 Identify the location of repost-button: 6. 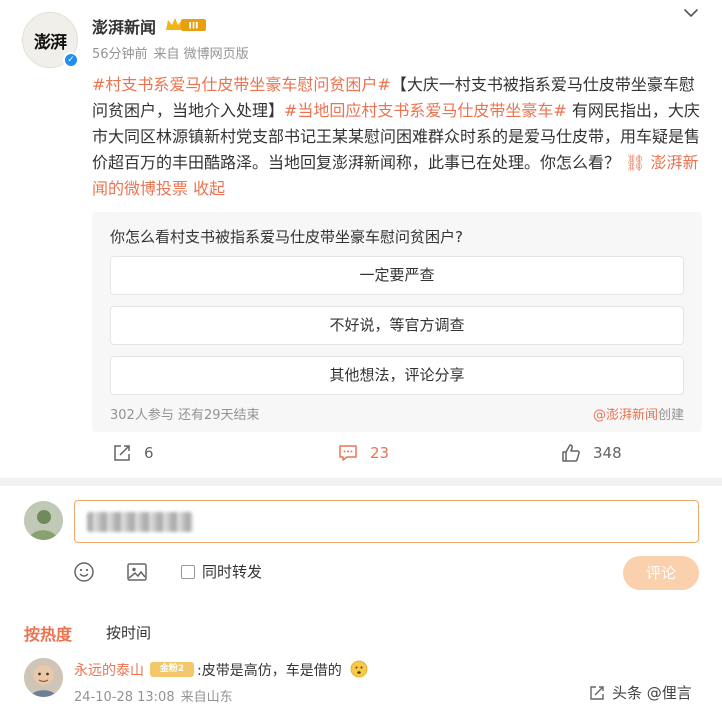
(133, 453).